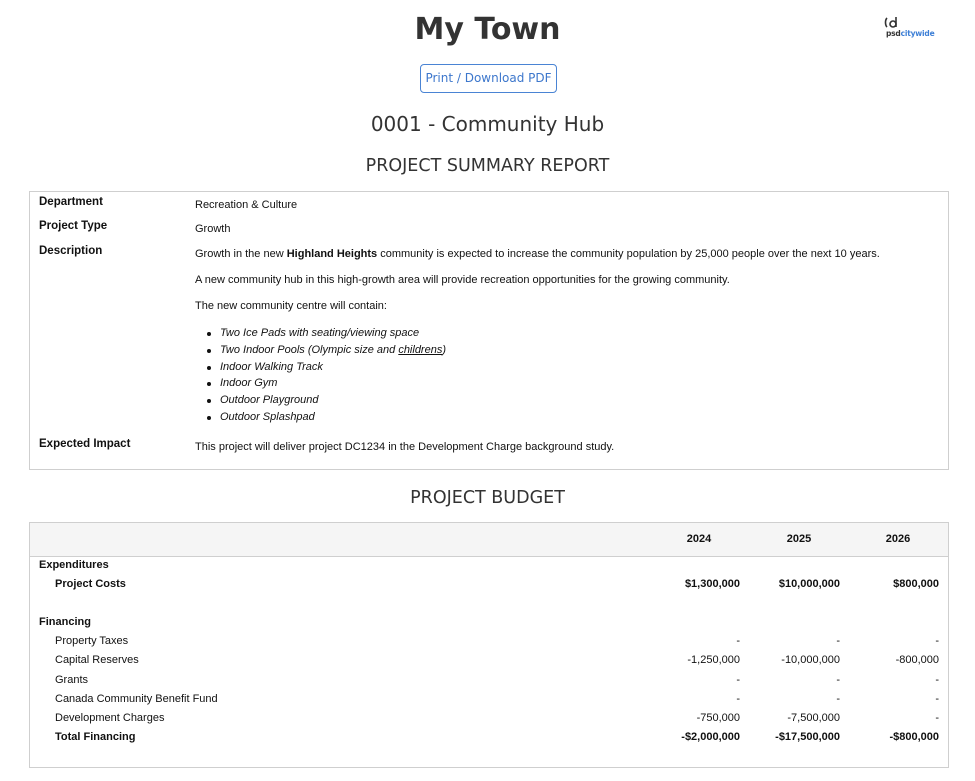  Describe the element at coordinates (937, 699) in the screenshot. I see `ccbf-2026: -` at that location.